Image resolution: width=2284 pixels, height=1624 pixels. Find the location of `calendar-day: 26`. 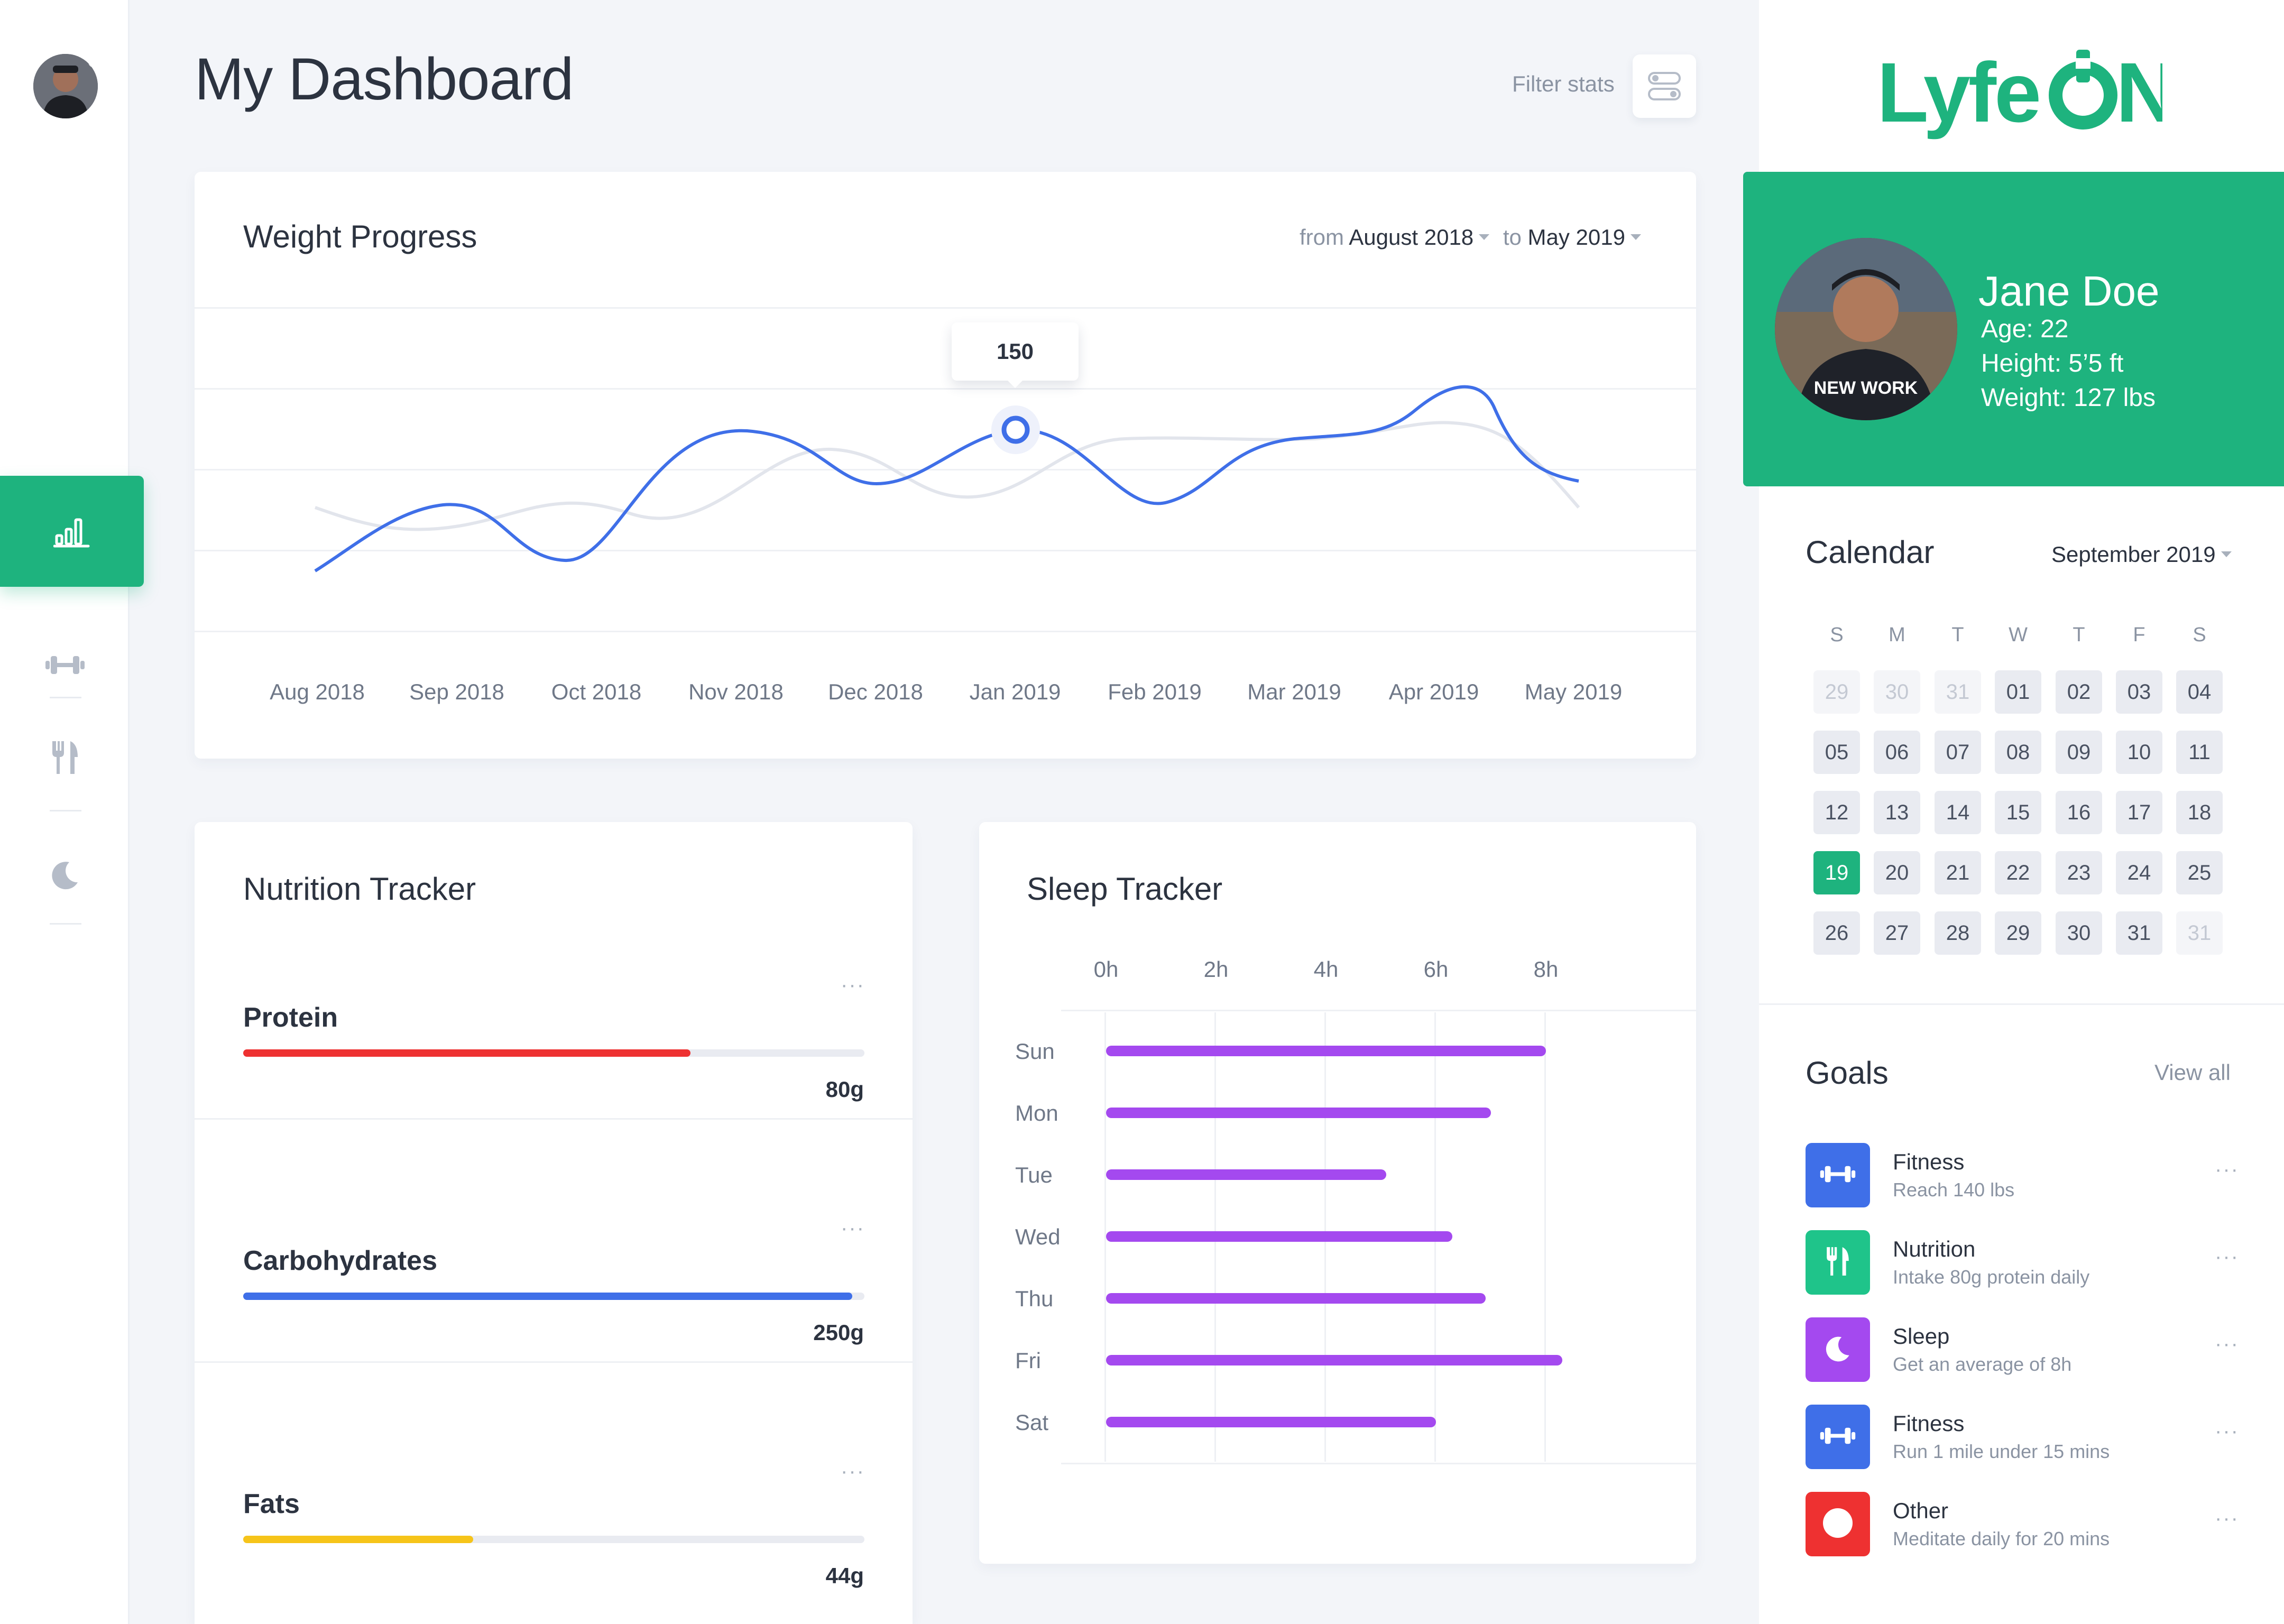

calendar-day: 26 is located at coordinates (1836, 933).